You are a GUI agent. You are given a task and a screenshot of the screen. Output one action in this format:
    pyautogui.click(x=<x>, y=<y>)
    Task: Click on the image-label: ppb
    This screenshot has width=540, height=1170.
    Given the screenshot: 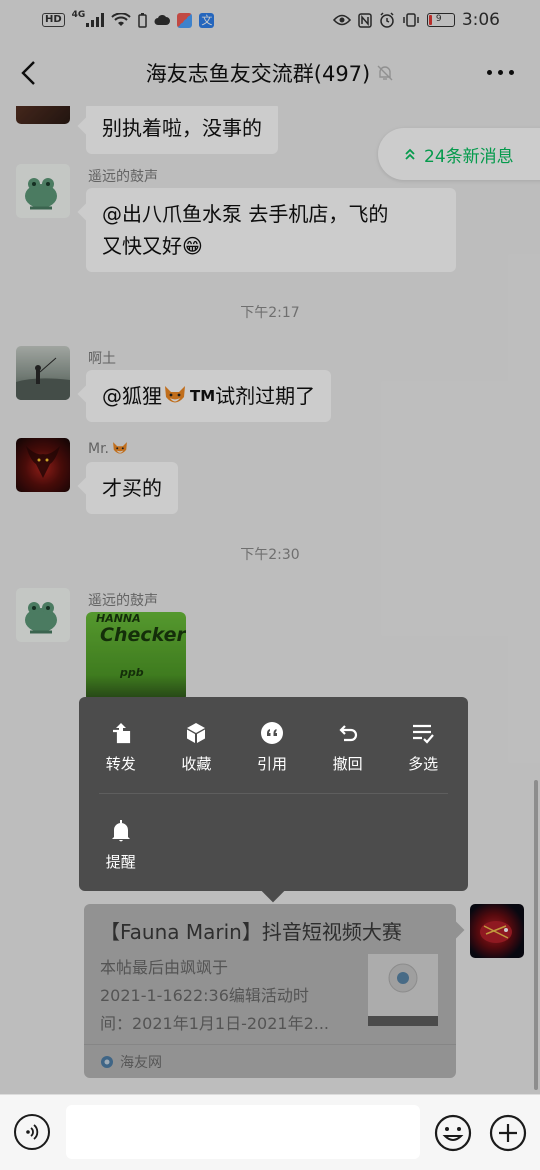 What is the action you would take?
    pyautogui.click(x=132, y=672)
    